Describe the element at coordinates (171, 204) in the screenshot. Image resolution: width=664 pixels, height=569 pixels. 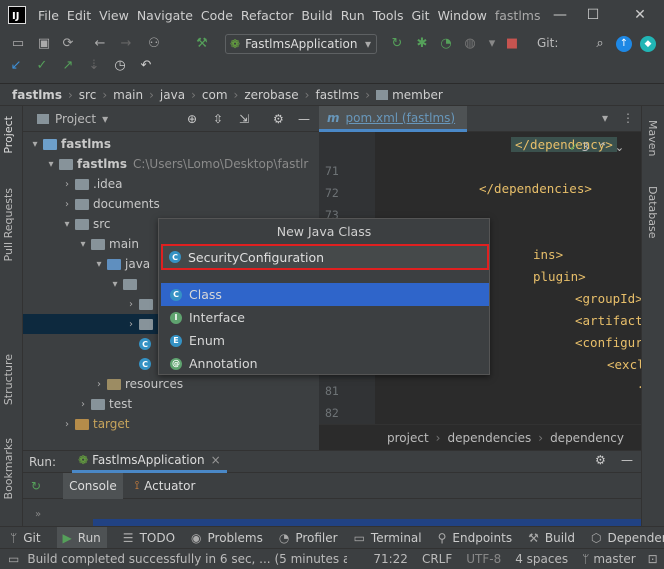
I see `tree-node: › documents` at that location.